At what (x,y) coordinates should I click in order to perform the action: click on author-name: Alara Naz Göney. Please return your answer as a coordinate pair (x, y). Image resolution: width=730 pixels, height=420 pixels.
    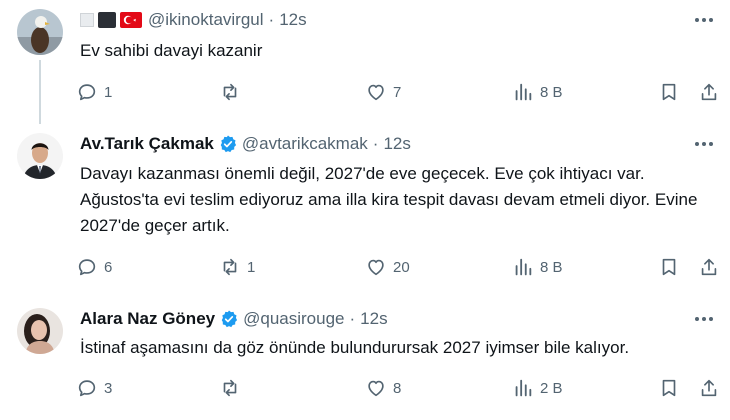
    Looking at the image, I should click on (147, 319).